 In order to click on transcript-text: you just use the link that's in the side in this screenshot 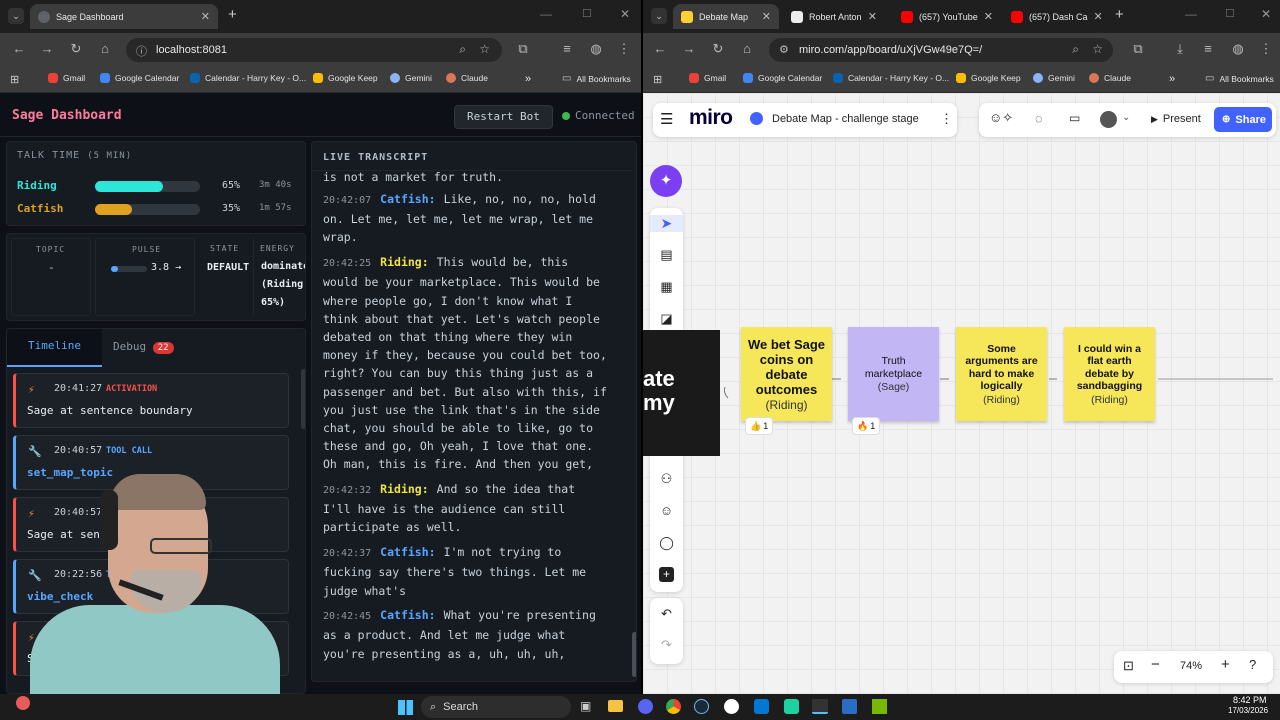, I will do `click(461, 409)`.